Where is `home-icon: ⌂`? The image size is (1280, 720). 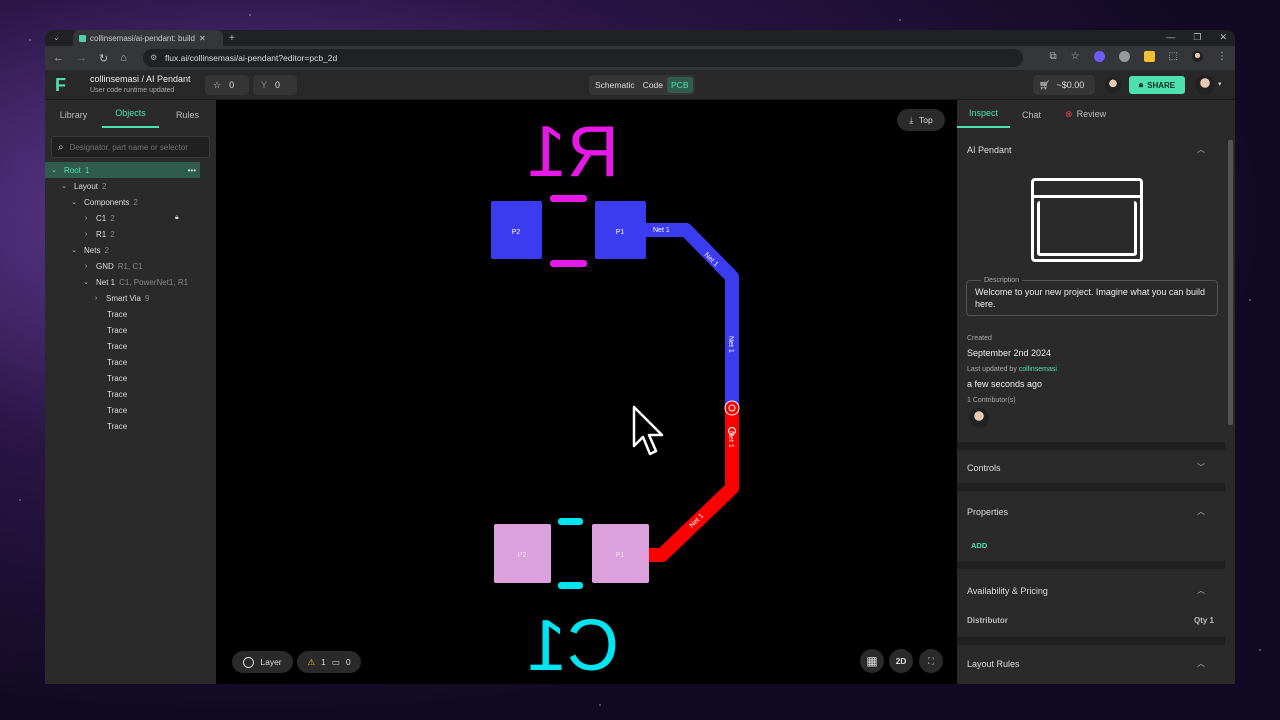
home-icon: ⌂ is located at coordinates (123, 58).